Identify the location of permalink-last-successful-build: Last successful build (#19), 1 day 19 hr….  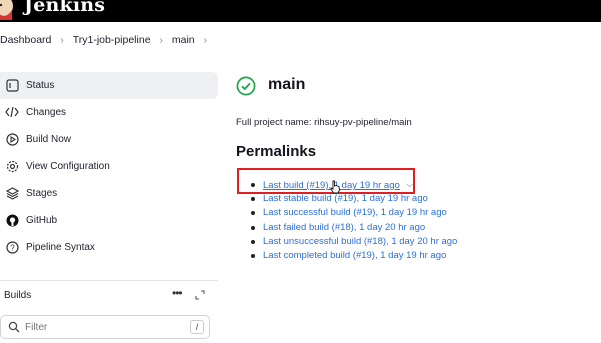
(355, 212).